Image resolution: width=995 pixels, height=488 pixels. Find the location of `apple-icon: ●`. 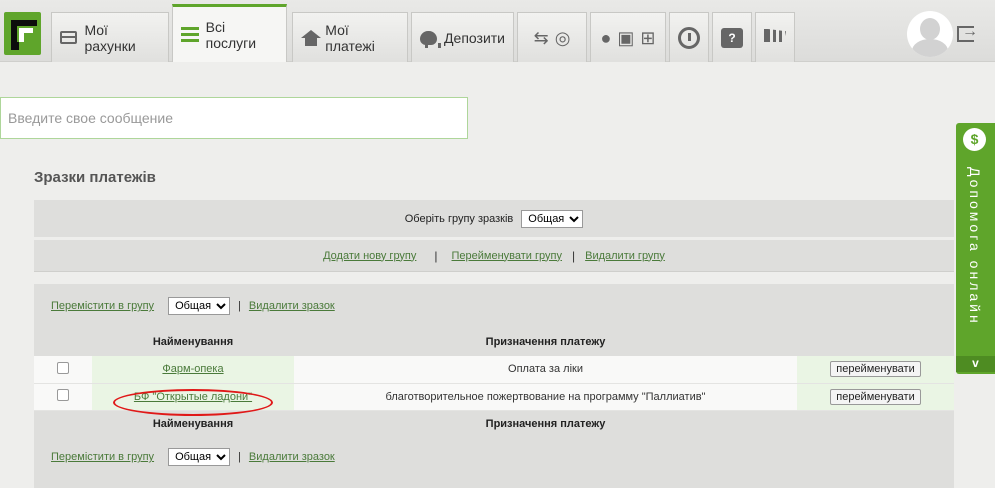

apple-icon: ● is located at coordinates (606, 37).